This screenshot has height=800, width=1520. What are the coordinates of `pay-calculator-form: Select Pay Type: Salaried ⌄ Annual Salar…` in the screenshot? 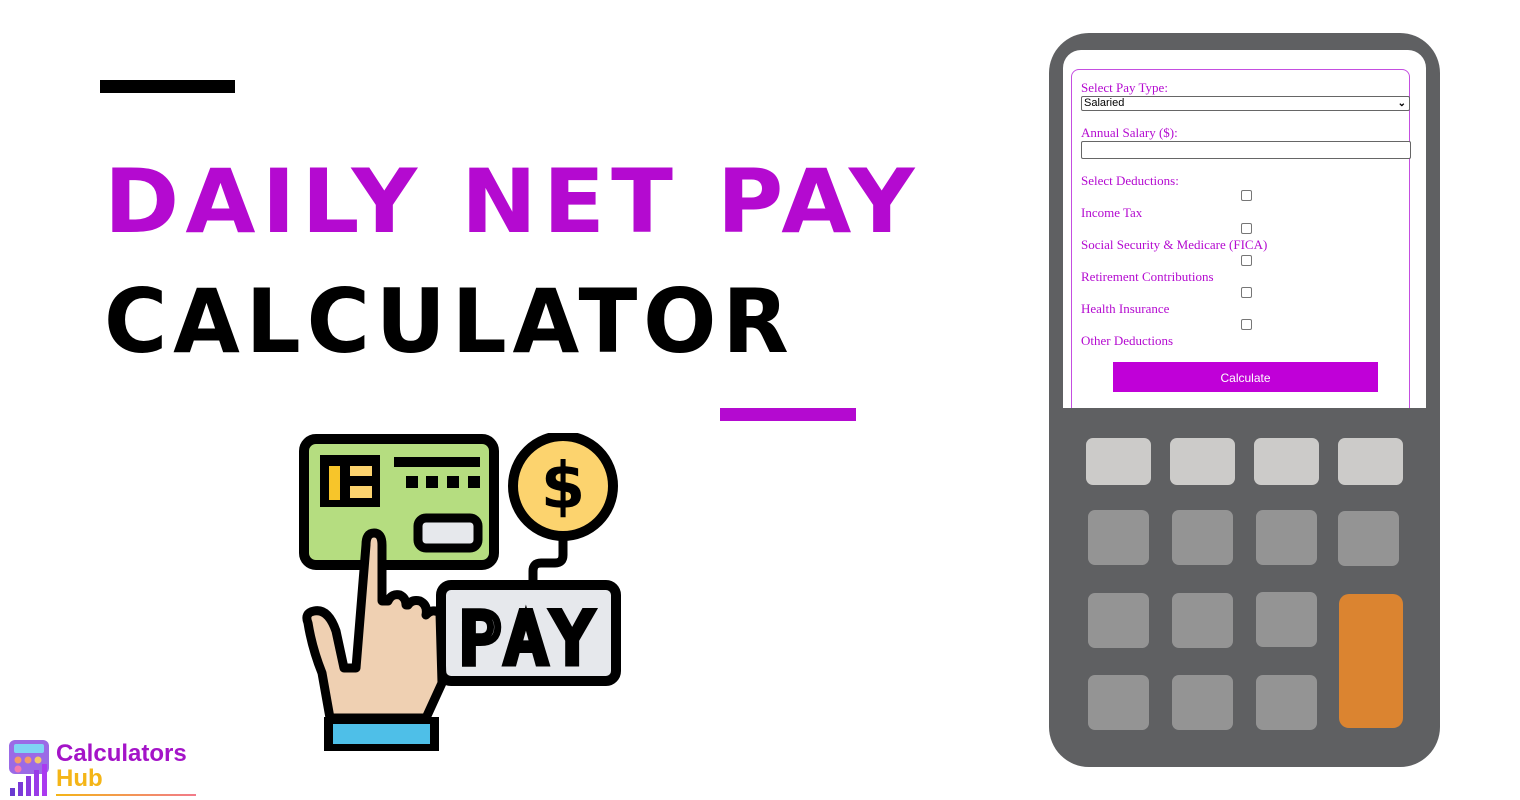 It's located at (1241, 238).